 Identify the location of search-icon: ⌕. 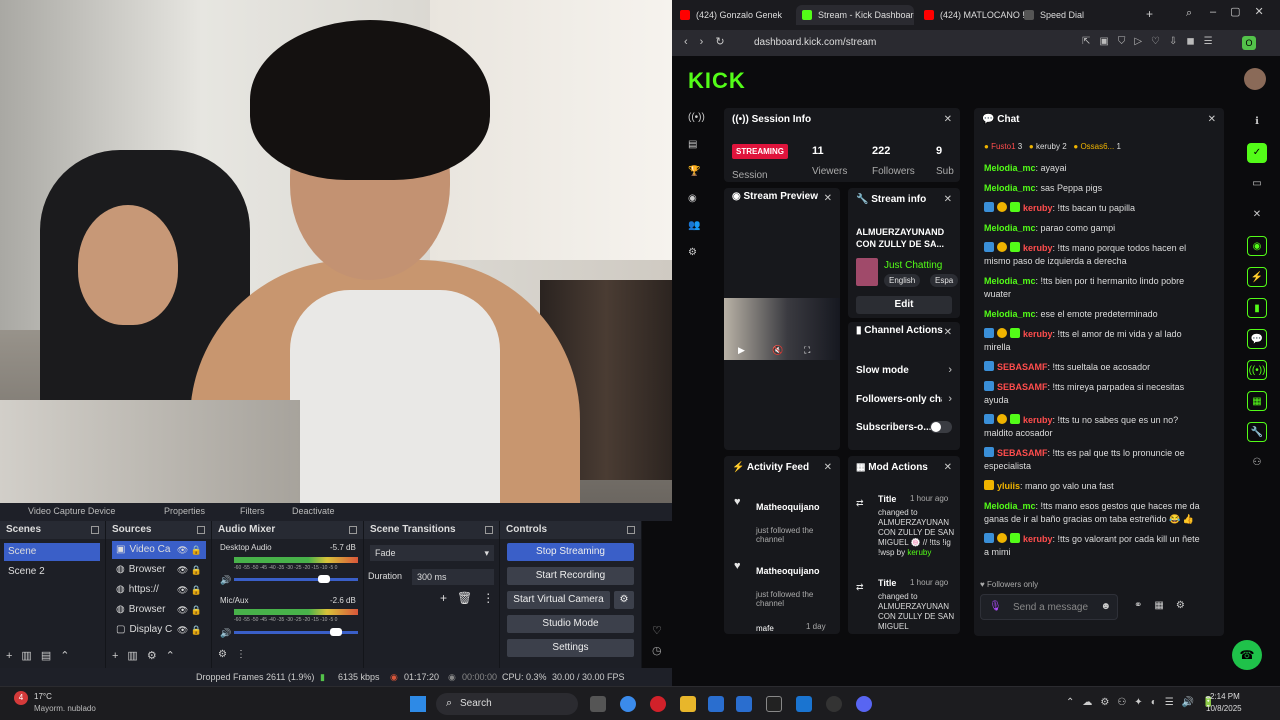
(1189, 13).